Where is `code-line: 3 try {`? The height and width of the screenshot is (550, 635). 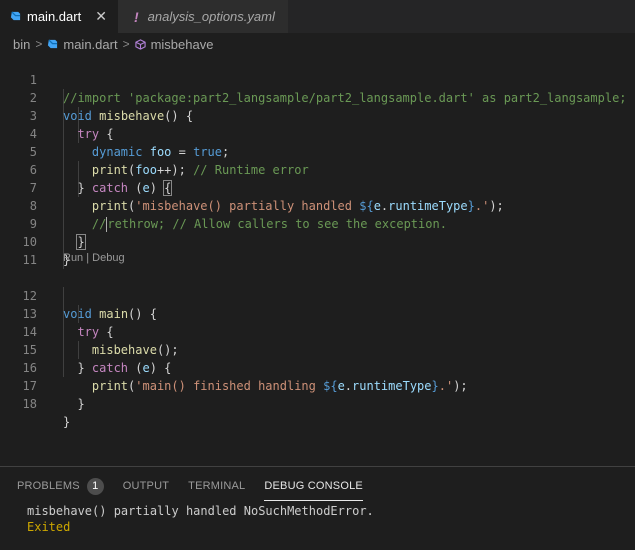
code-line: 3 try { is located at coordinates (317, 115).